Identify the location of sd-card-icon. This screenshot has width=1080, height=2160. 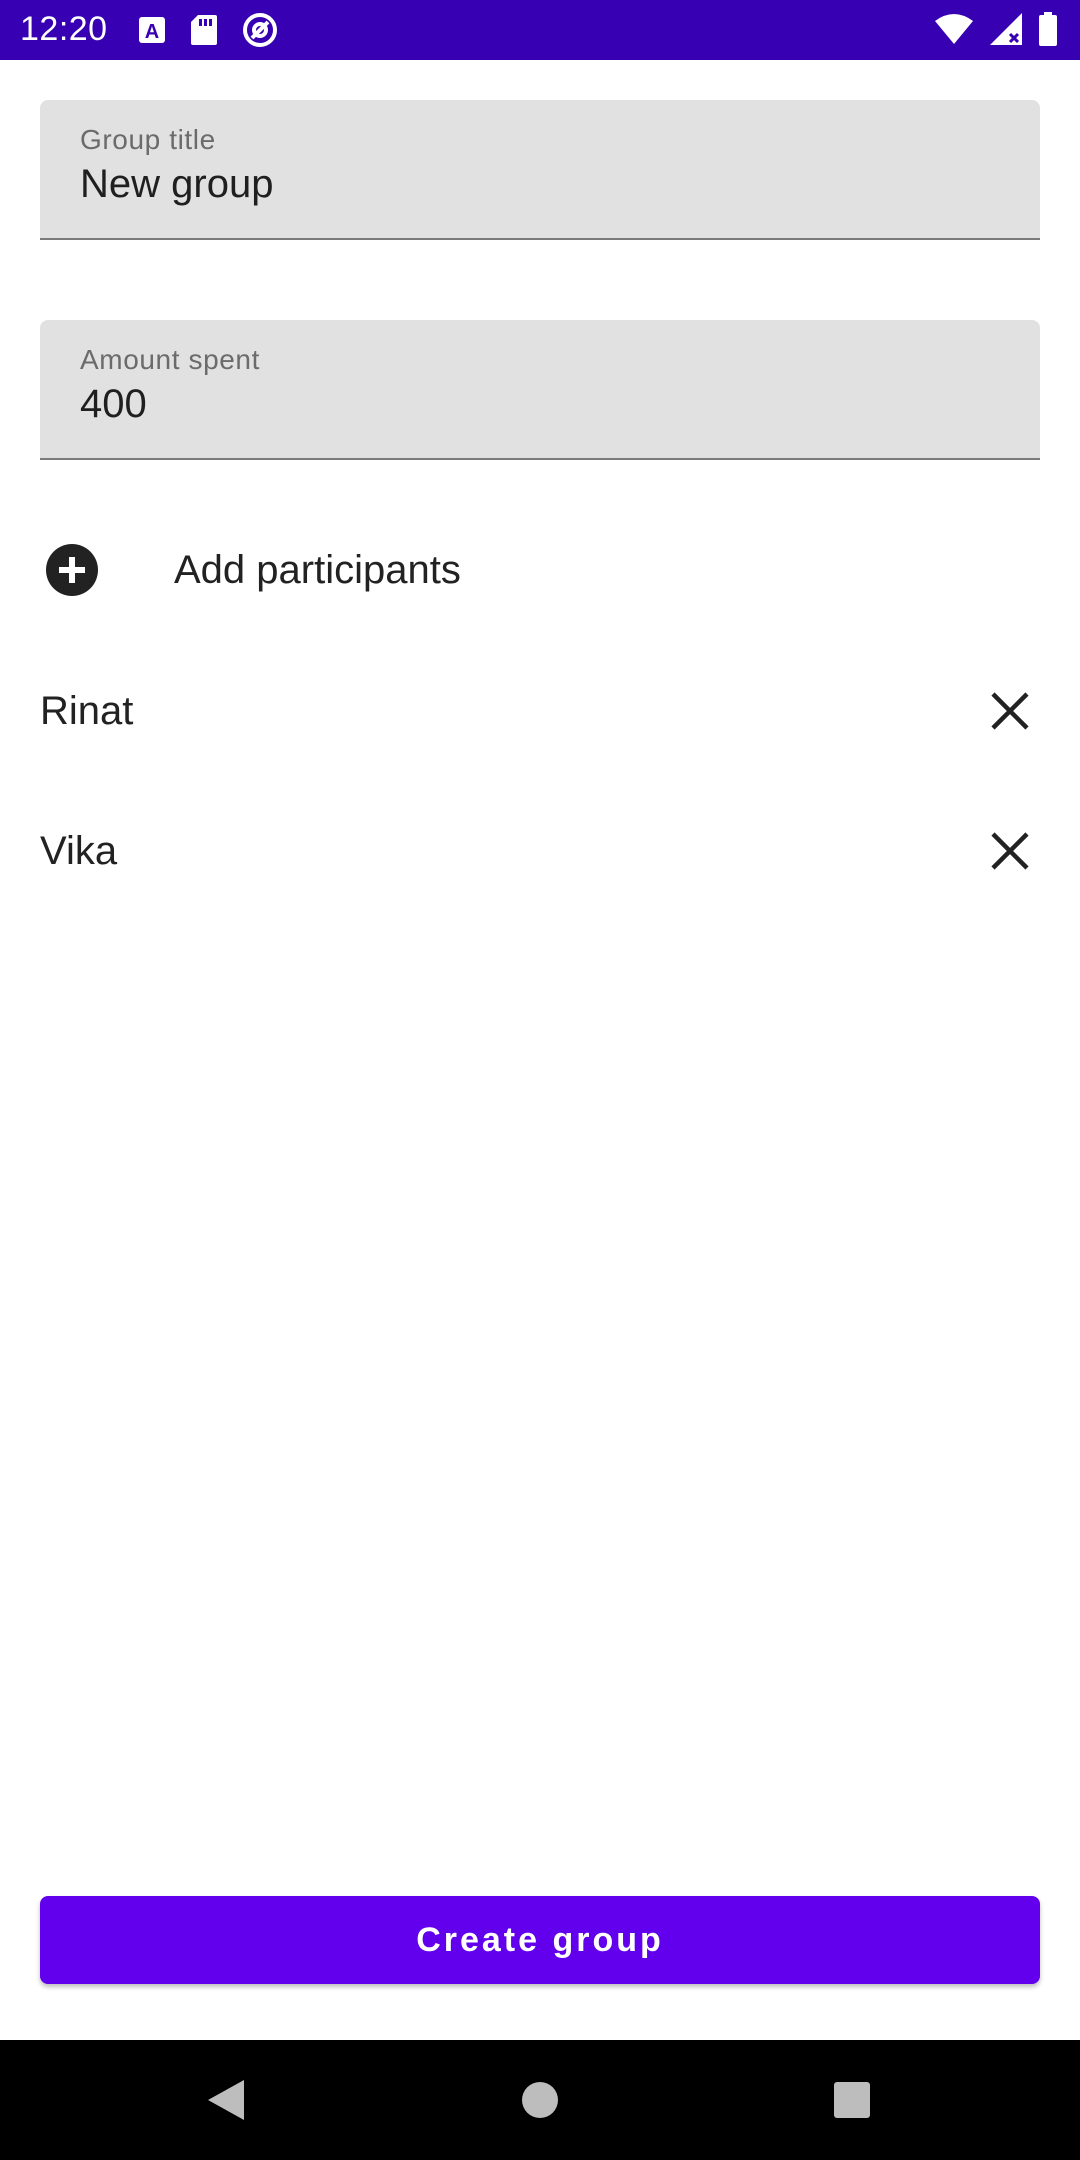
(204, 32).